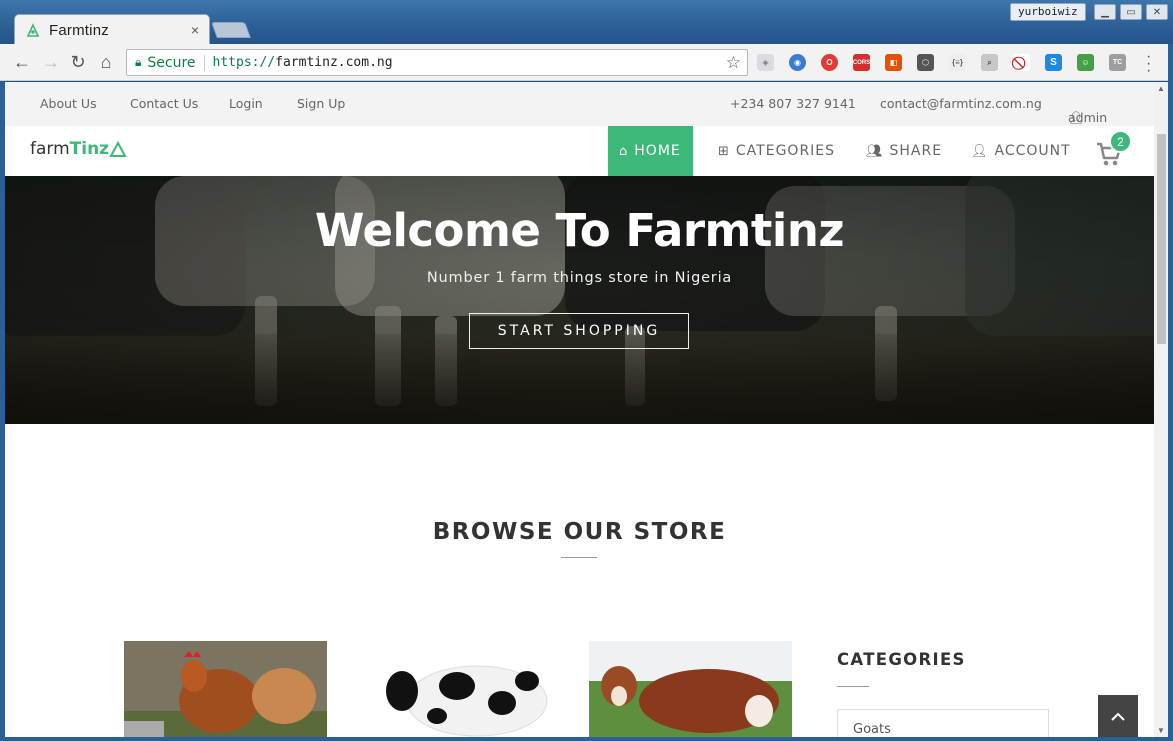 The image size is (1173, 741). Describe the element at coordinates (1032, 151) in the screenshot. I see `nav-account-label: ACCOUNT` at that location.